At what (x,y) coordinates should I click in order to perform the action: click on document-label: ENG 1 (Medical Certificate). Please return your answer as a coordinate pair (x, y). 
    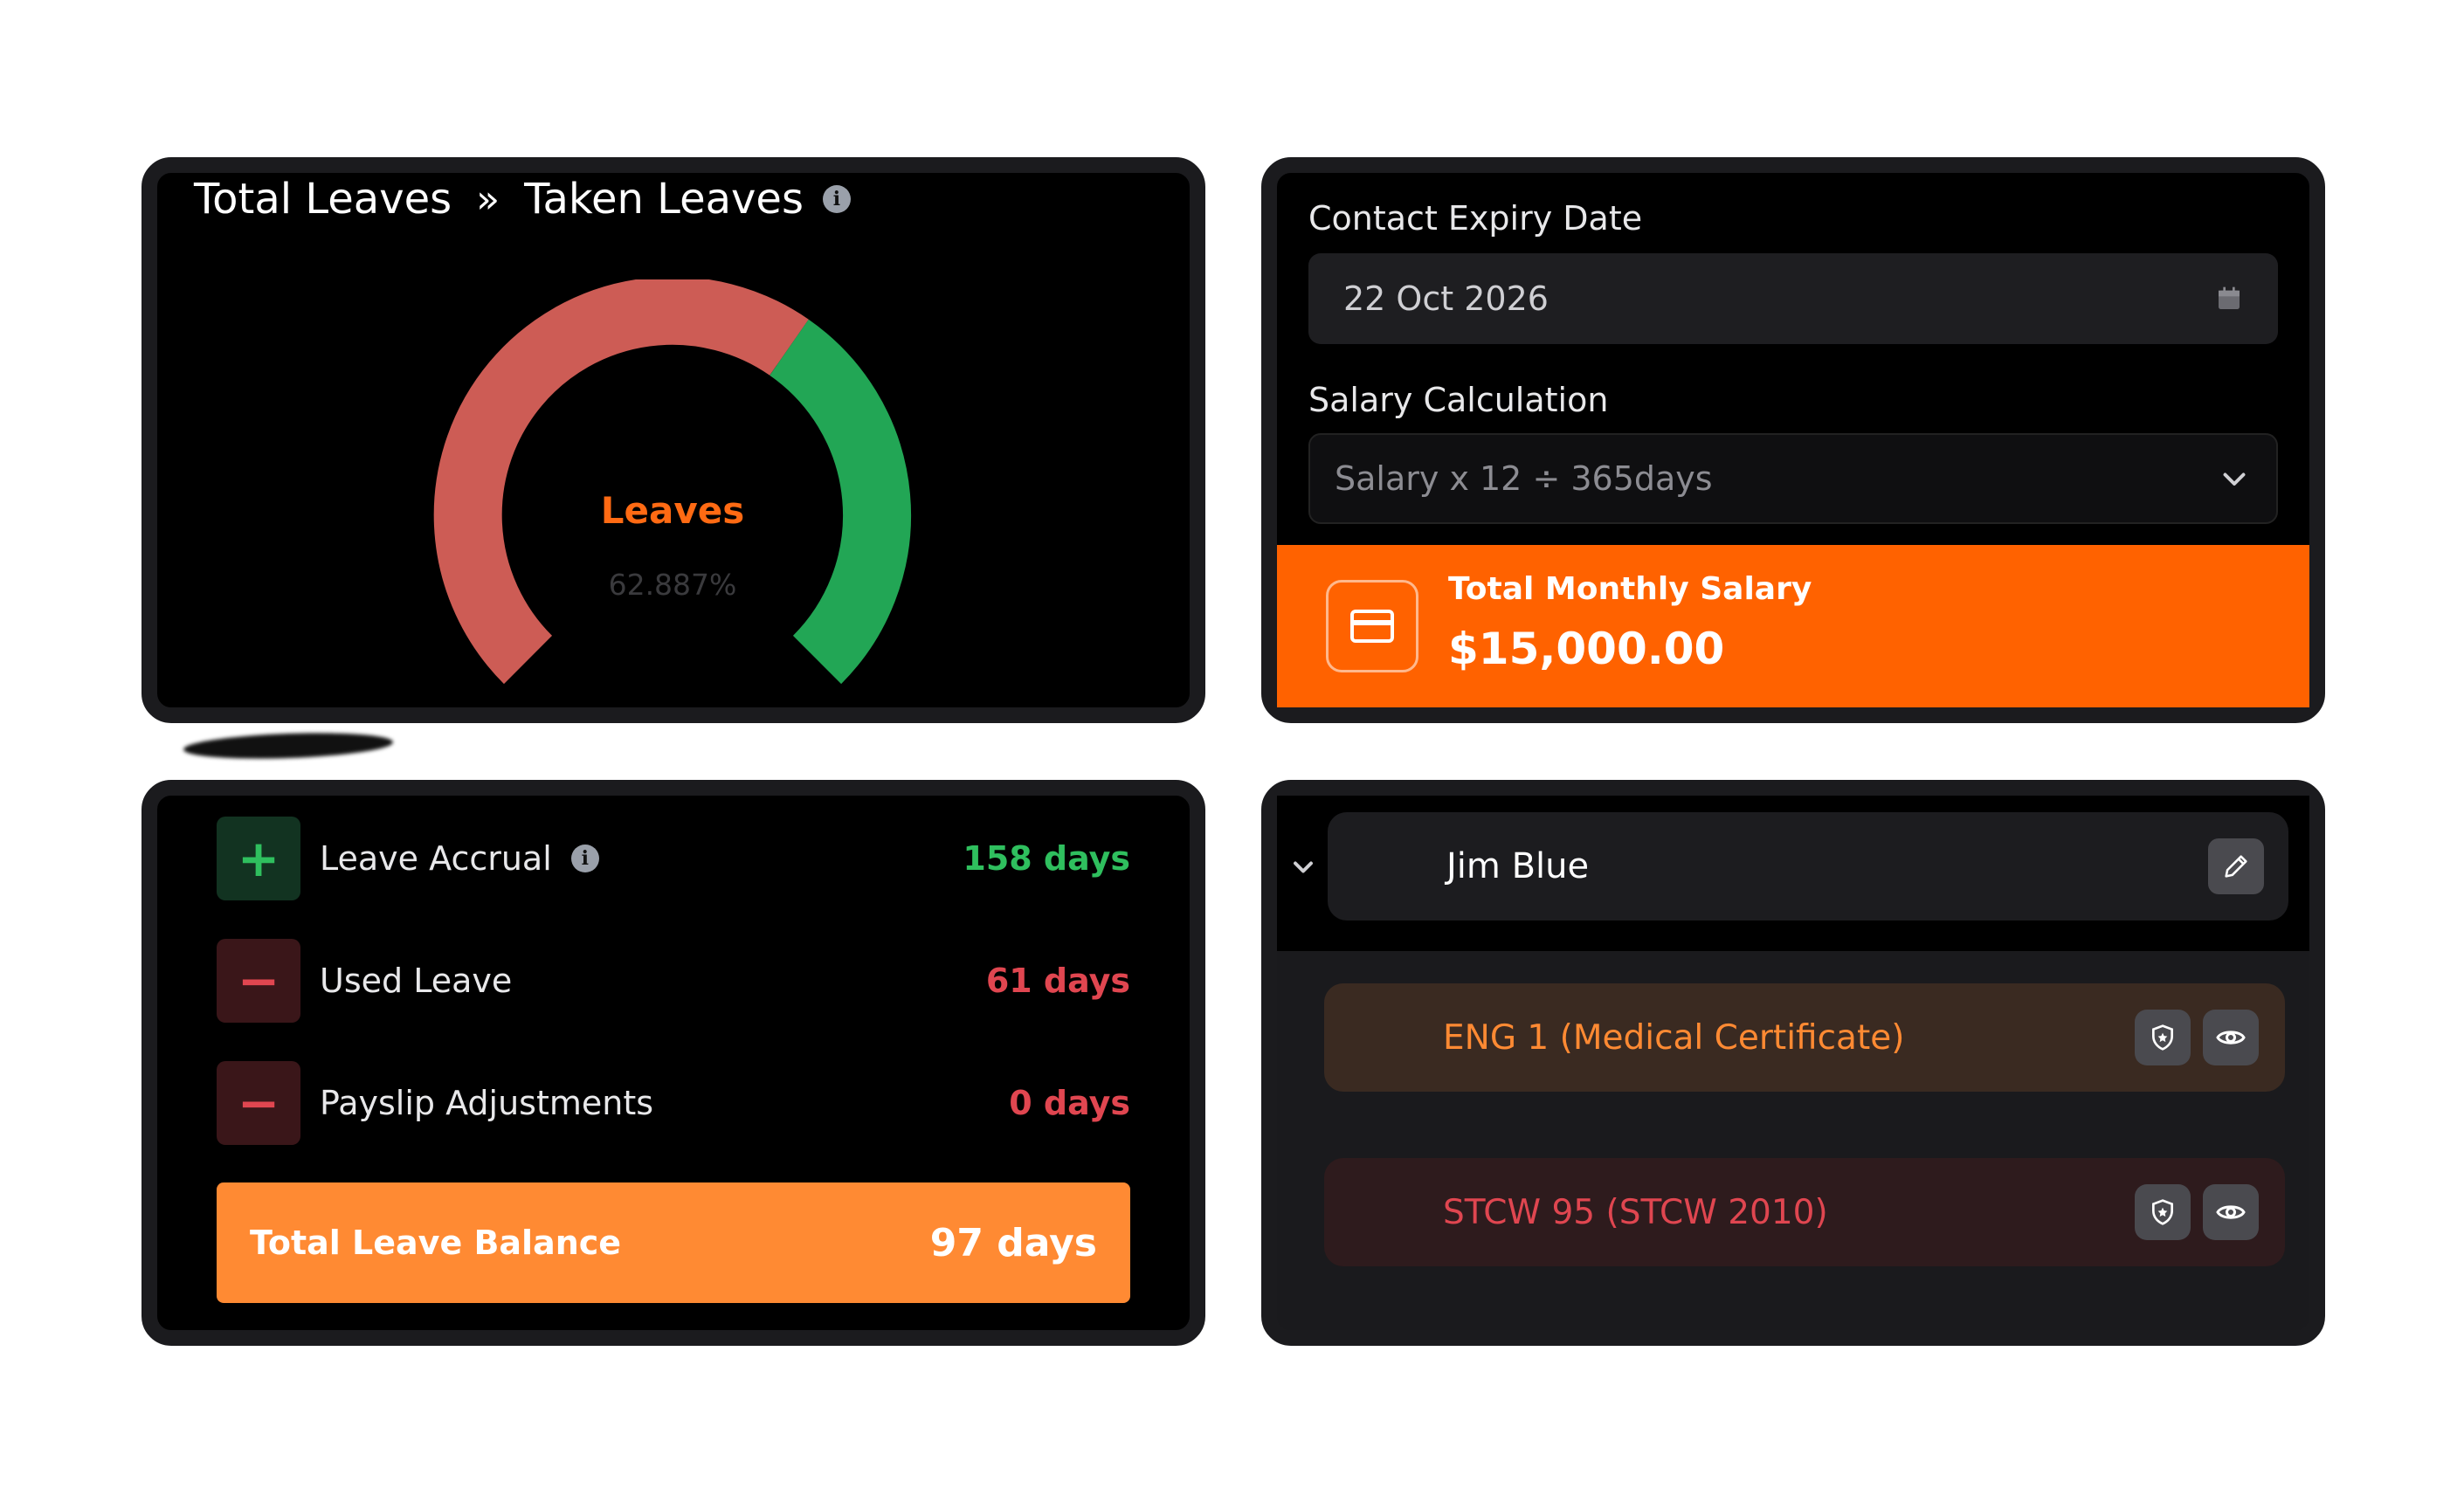
    Looking at the image, I should click on (1674, 1037).